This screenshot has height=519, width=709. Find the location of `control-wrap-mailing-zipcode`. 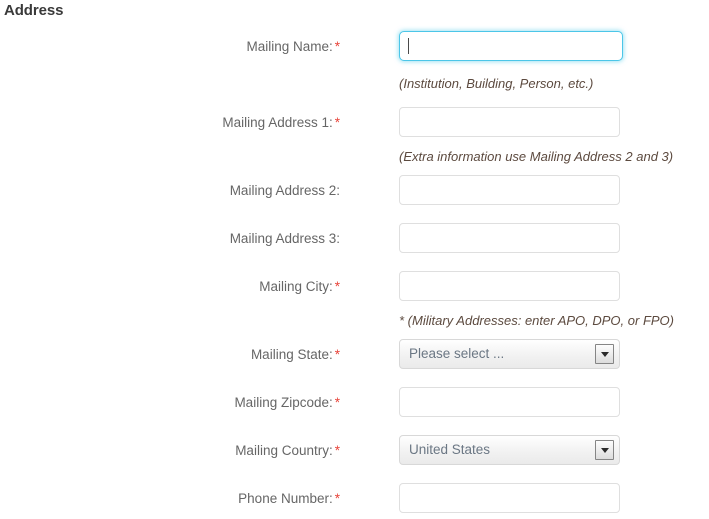

control-wrap-mailing-zipcode is located at coordinates (509, 402).